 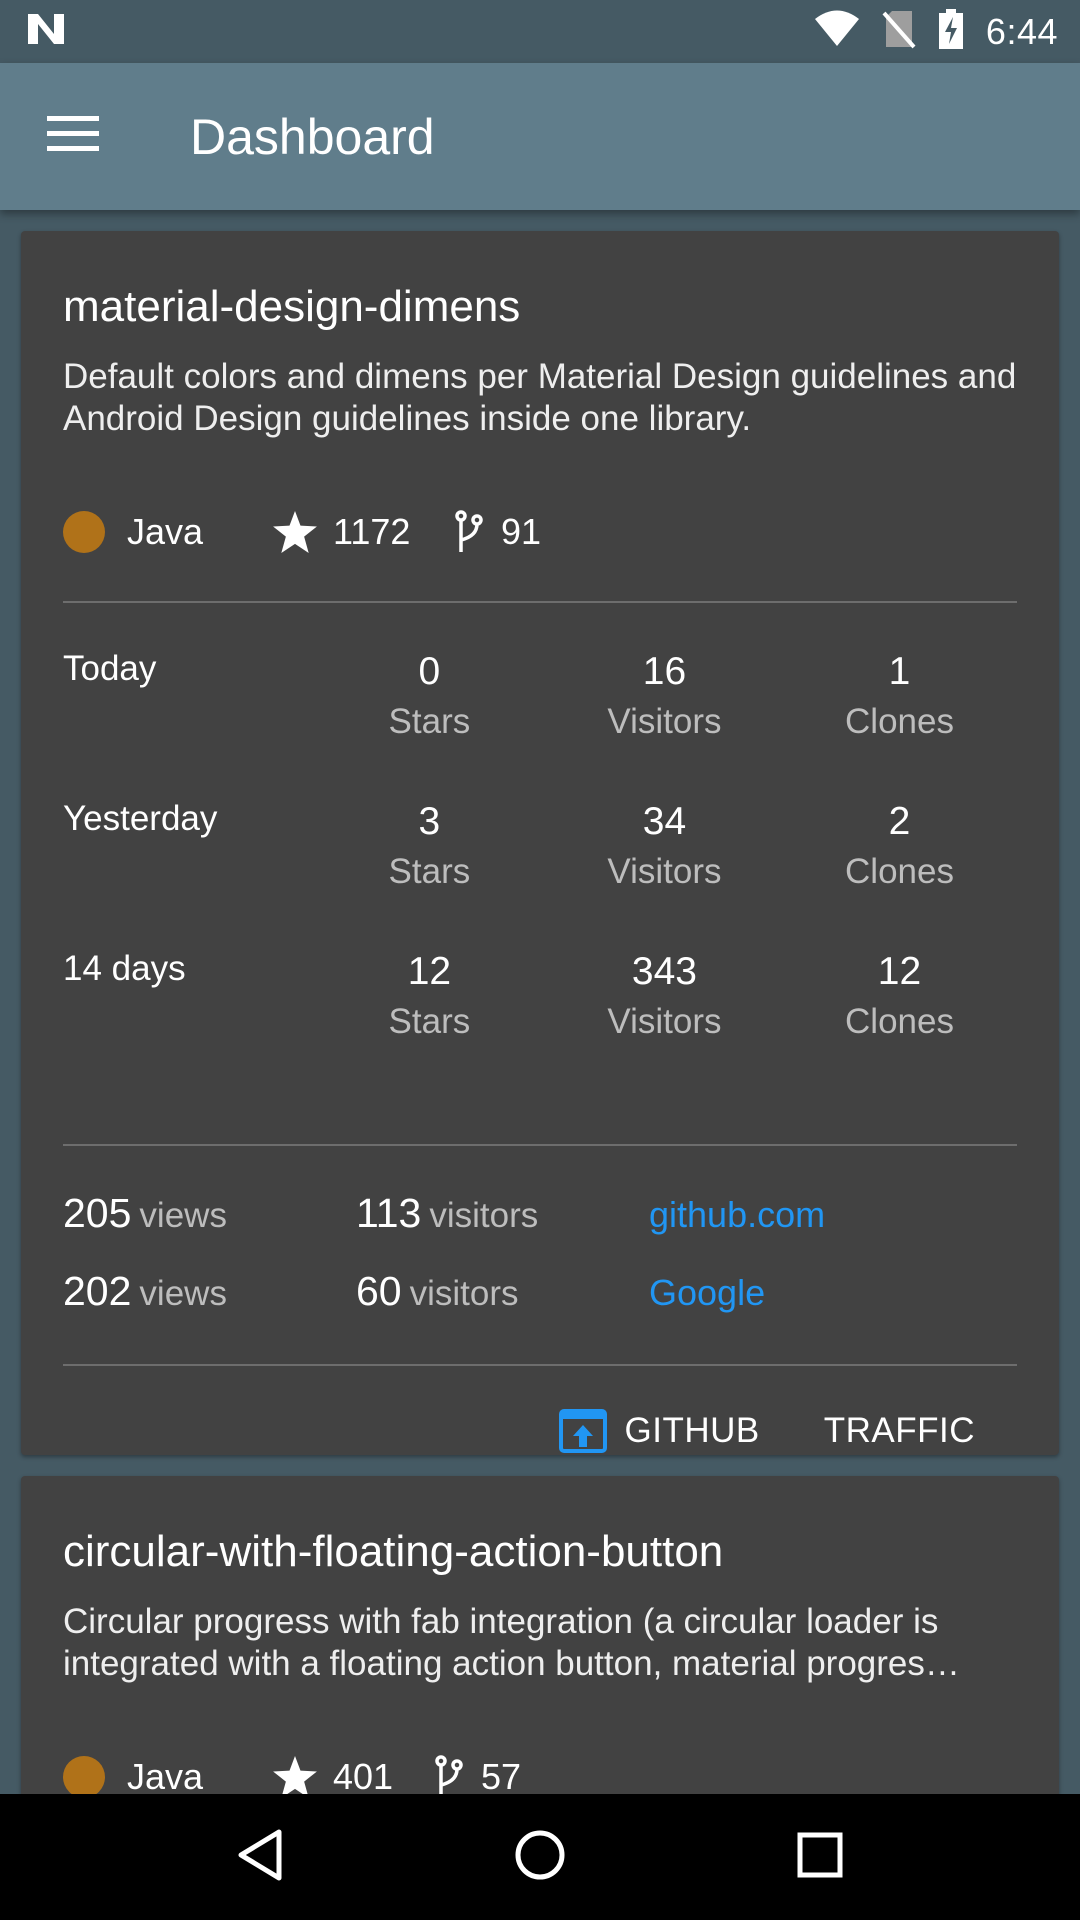 What do you see at coordinates (501, 1775) in the screenshot?
I see `fork-count: 57` at bounding box center [501, 1775].